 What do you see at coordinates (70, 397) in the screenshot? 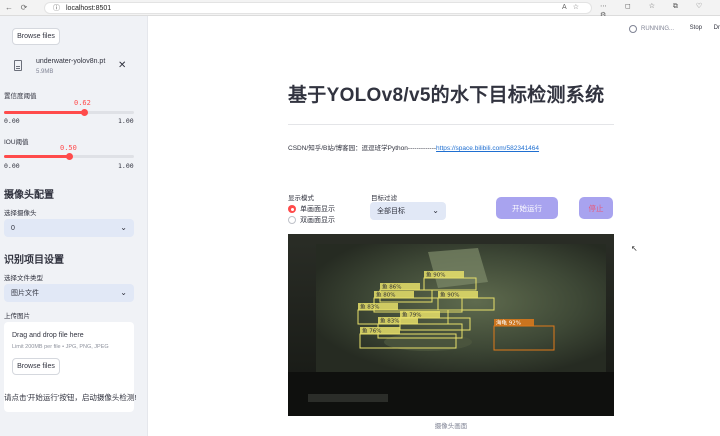
I see `start-hint: 请点击'开始运行'按钮，启动摄像头检测!` at bounding box center [70, 397].